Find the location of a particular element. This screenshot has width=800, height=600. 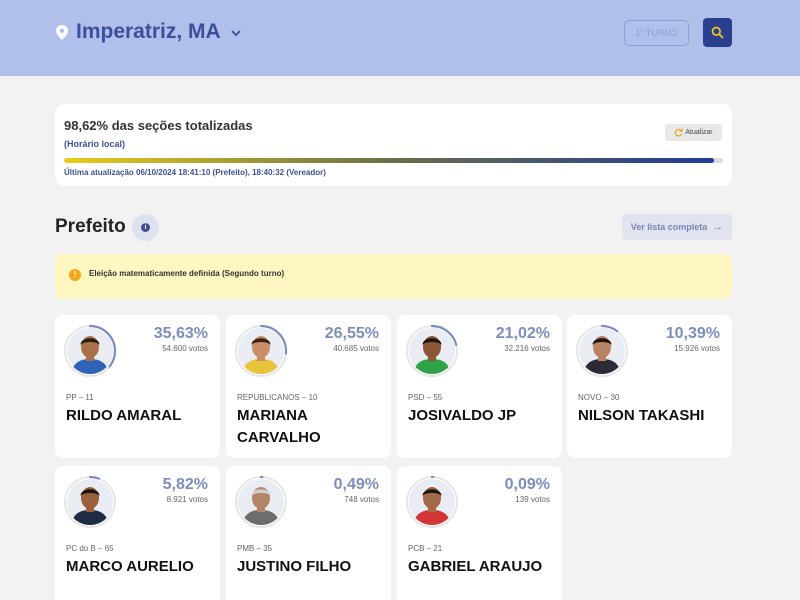

candidate-votes: 8.921 votos is located at coordinates (187, 499).